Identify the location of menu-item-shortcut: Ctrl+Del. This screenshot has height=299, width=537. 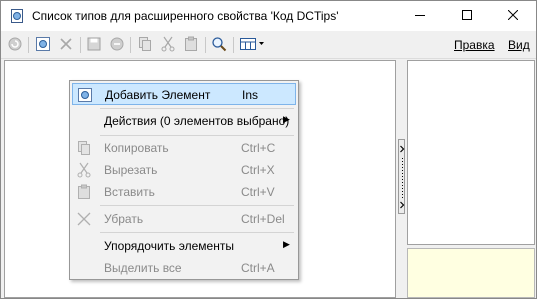
(263, 219).